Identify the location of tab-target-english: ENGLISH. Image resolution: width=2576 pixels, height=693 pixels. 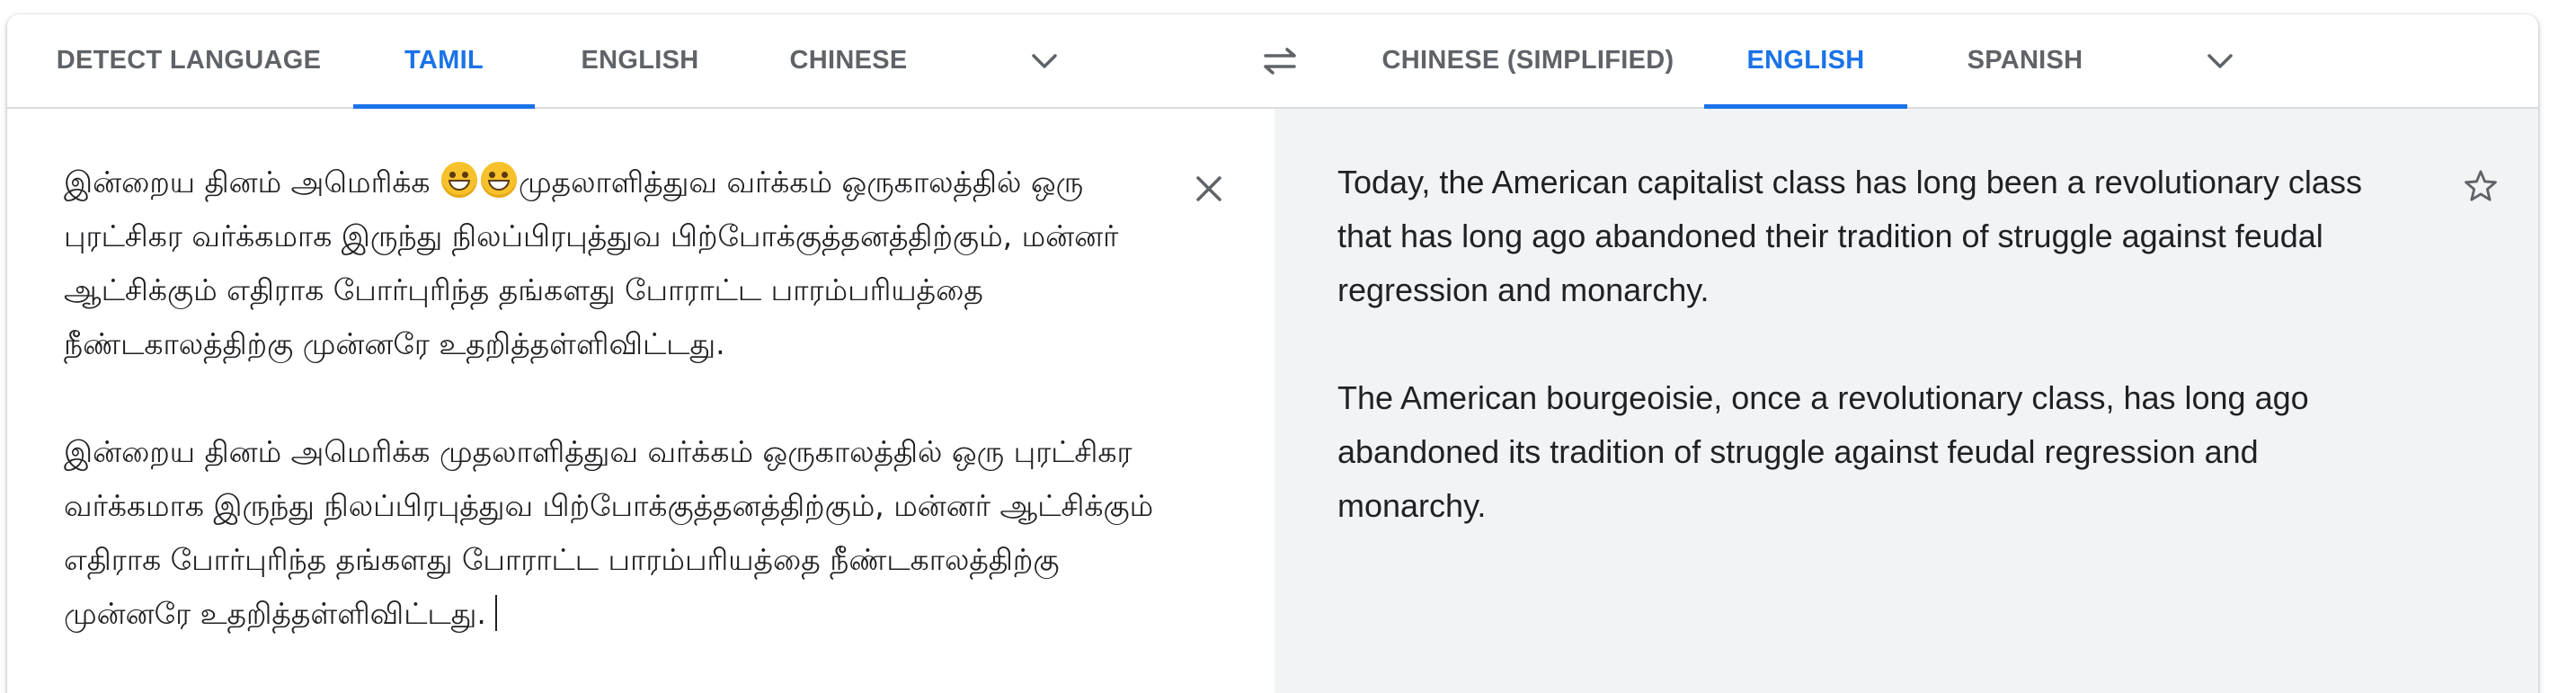
(1805, 61).